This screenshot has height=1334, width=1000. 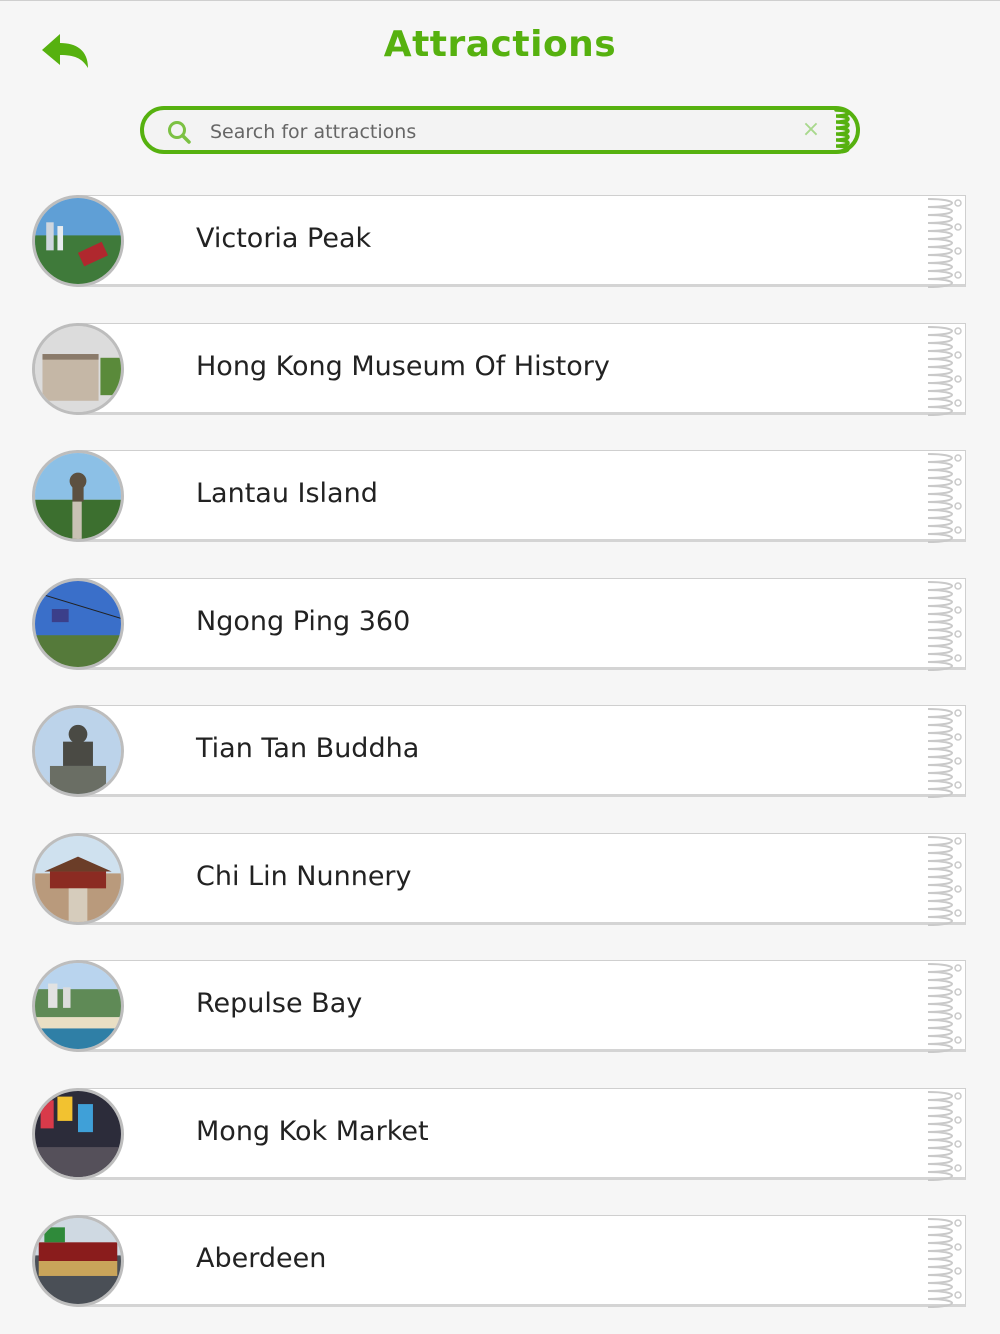 I want to click on buddha-photo-icon, so click(x=78, y=751).